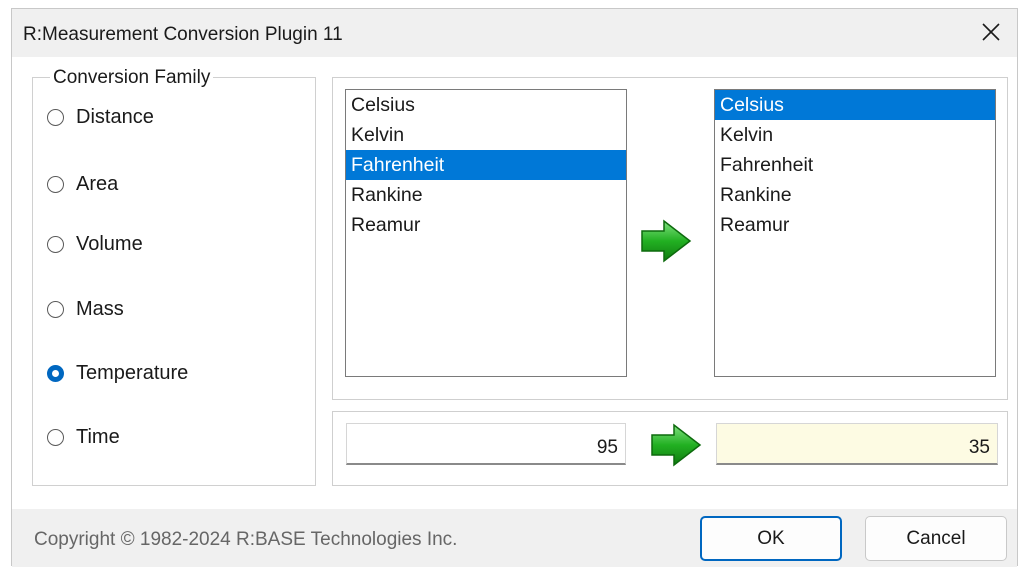 Image resolution: width=1021 pixels, height=571 pixels. I want to click on radio-label-mass: Mass, so click(100, 308).